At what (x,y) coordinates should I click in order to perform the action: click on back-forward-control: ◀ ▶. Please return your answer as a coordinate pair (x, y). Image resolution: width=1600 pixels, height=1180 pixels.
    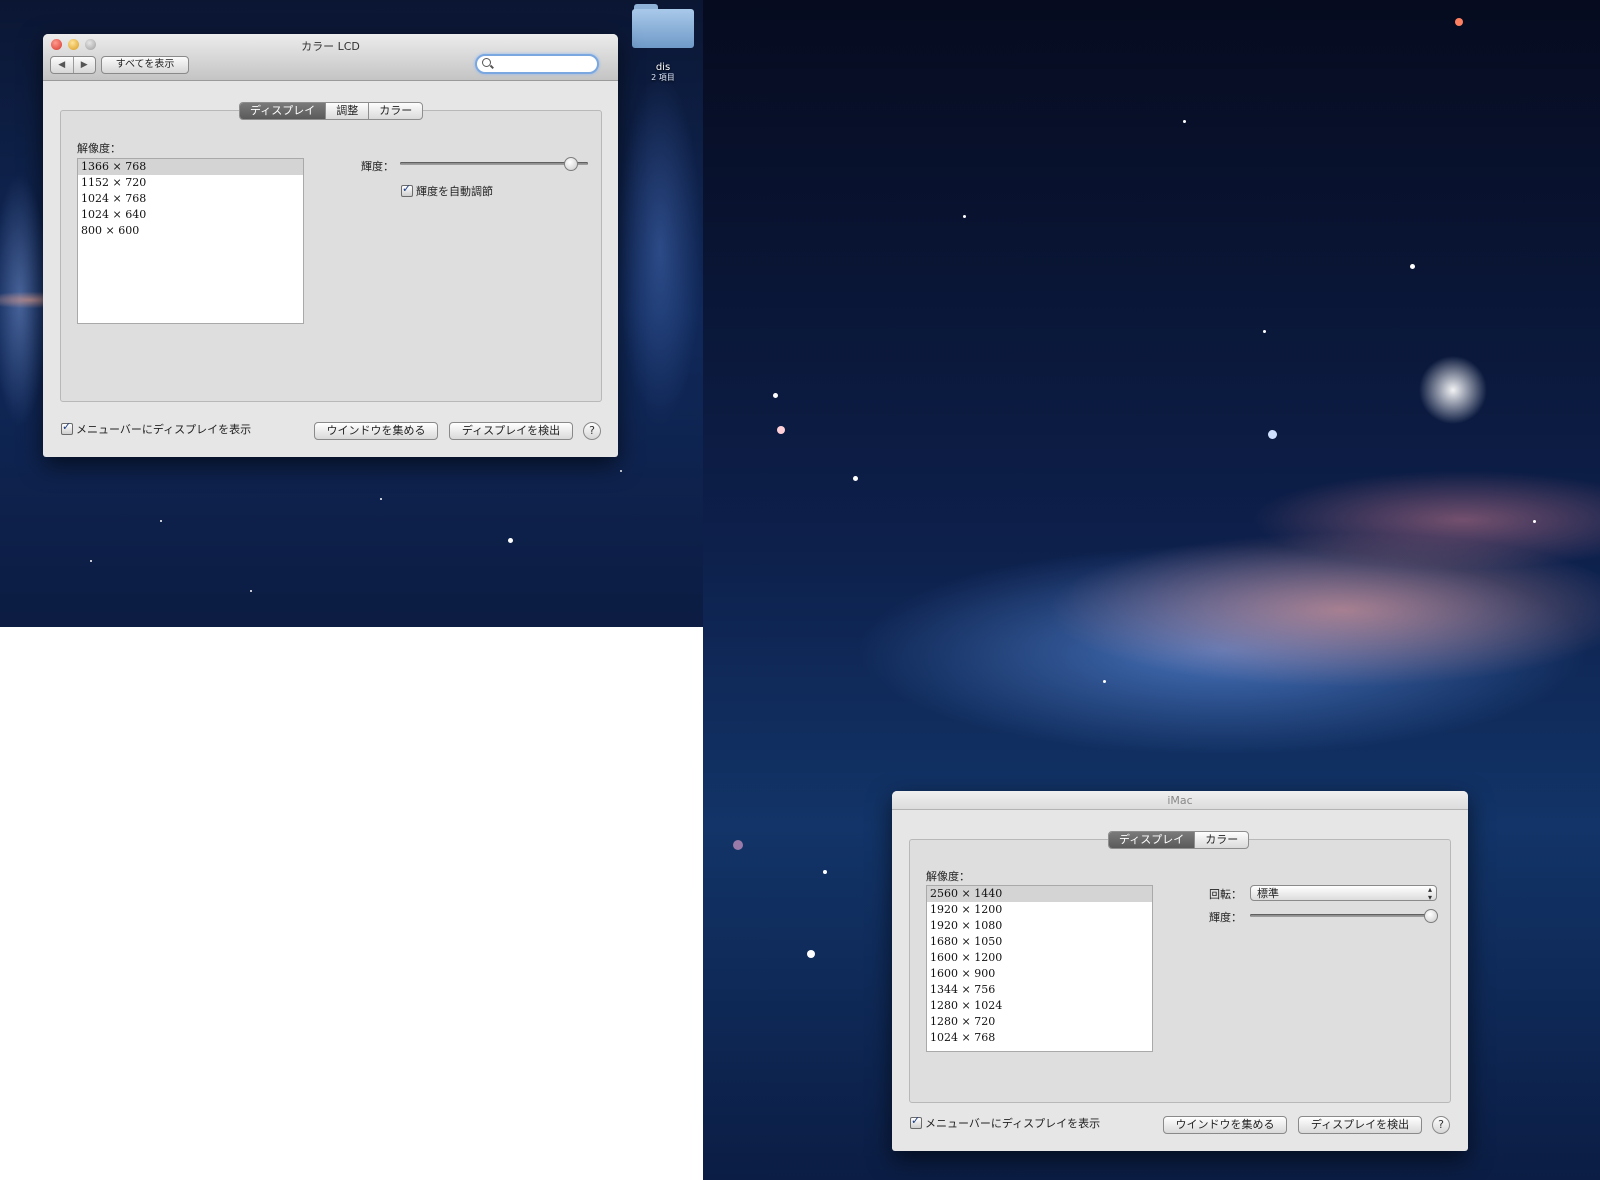
    Looking at the image, I should click on (73, 65).